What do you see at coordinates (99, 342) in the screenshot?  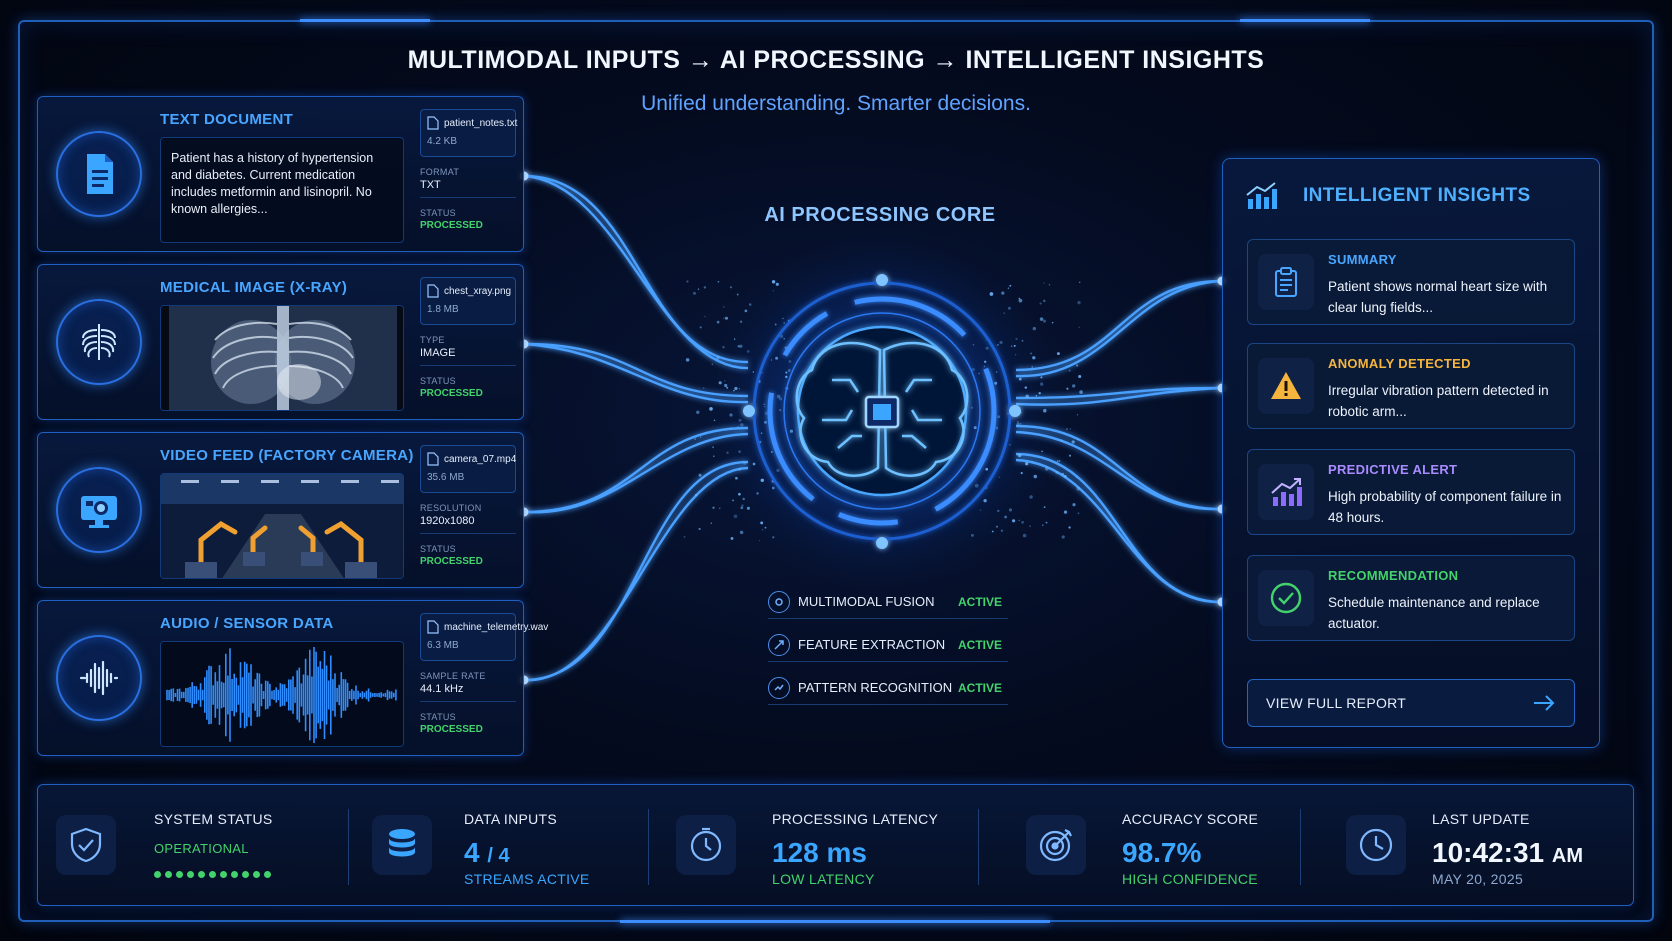 I see `ribcage-icon` at bounding box center [99, 342].